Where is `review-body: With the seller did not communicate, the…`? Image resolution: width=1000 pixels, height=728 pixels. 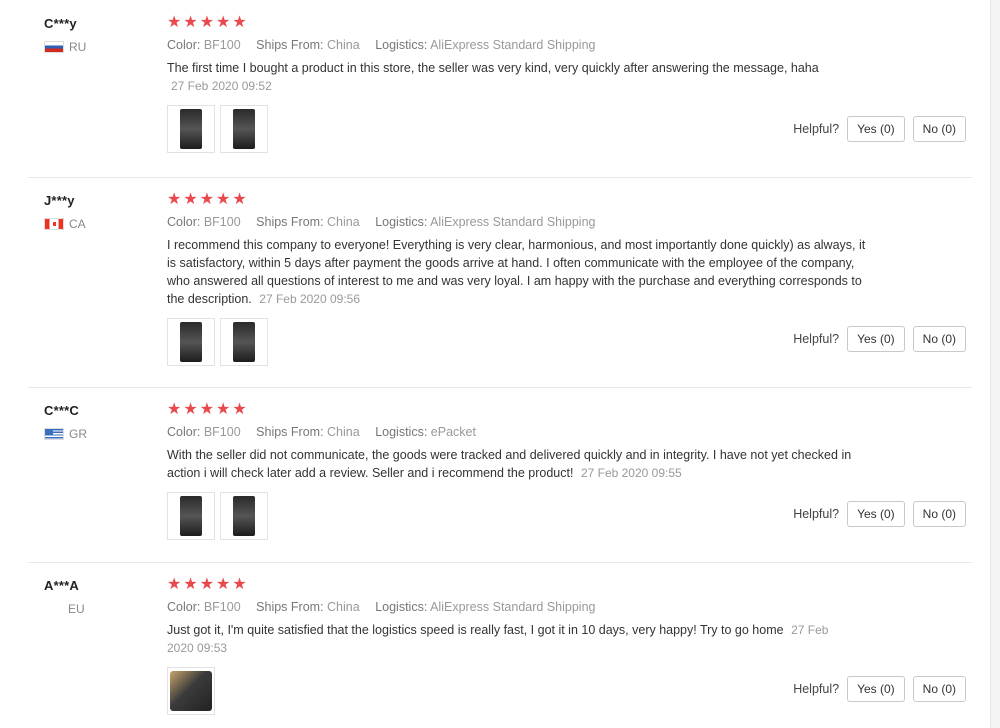
review-body: With the seller did not communicate, the… is located at coordinates (509, 464).